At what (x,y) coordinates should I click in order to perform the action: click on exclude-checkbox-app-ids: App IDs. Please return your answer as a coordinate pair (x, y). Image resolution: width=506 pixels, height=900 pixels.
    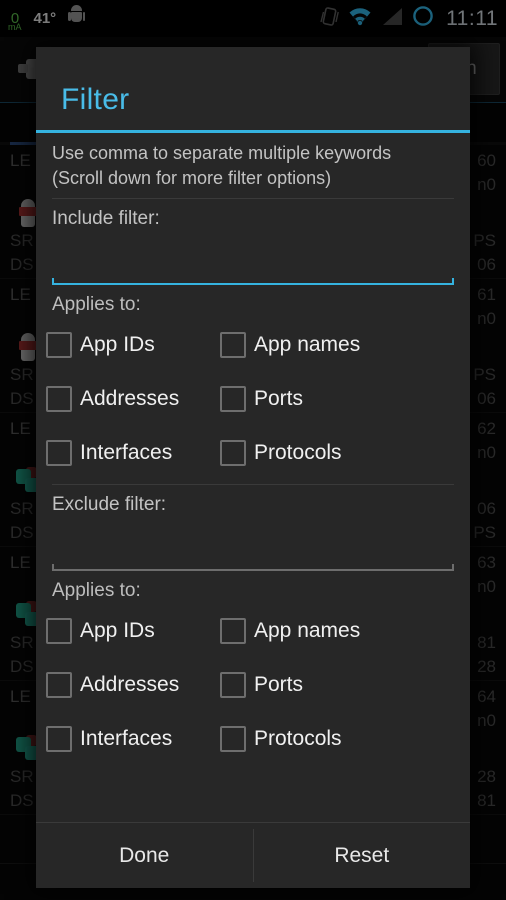
    Looking at the image, I should click on (133, 631).